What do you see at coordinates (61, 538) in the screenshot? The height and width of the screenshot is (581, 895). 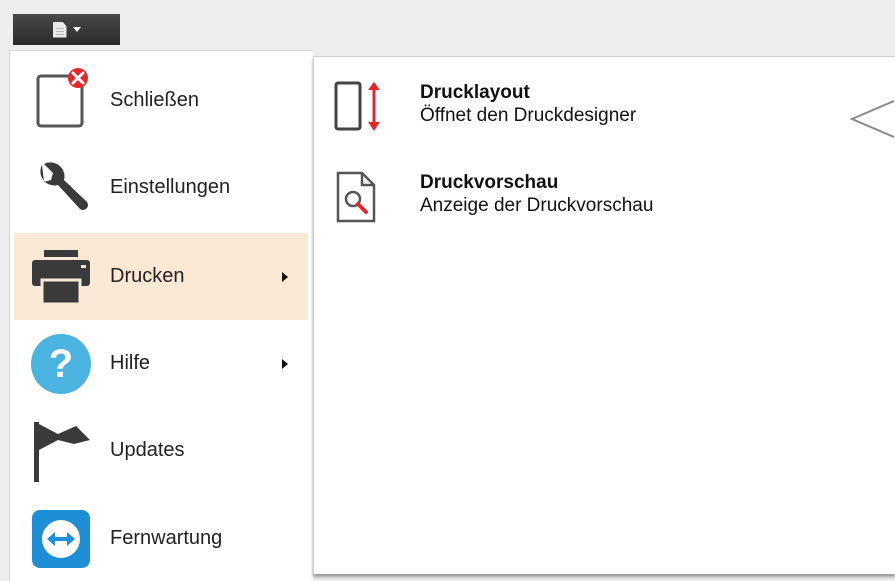 I see `remote-control-icon` at bounding box center [61, 538].